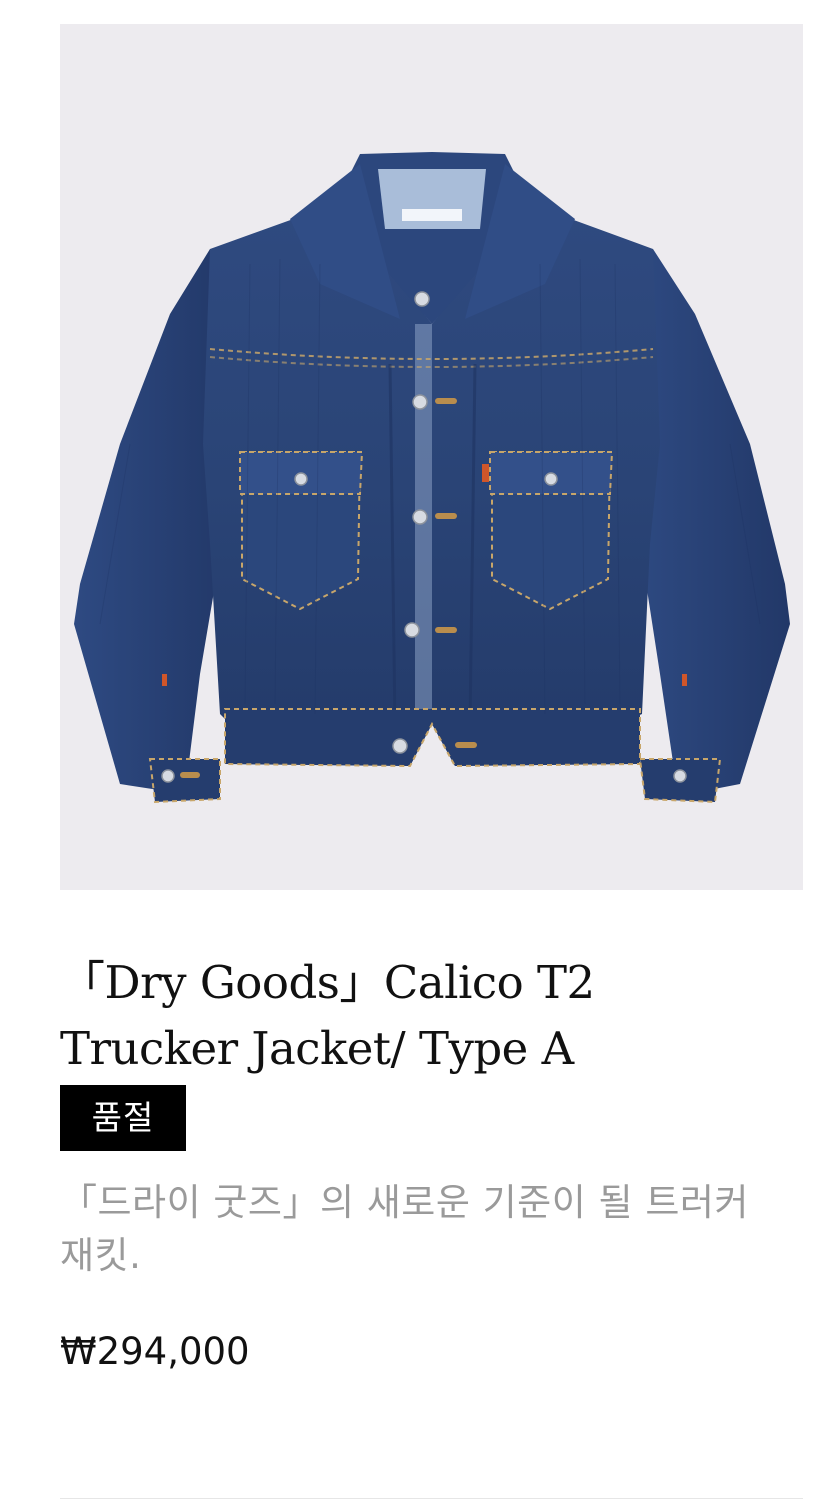 Image resolution: width=830 pixels, height=1500 pixels. Describe the element at coordinates (152, 521) in the screenshot. I see `left-sleeve` at that location.